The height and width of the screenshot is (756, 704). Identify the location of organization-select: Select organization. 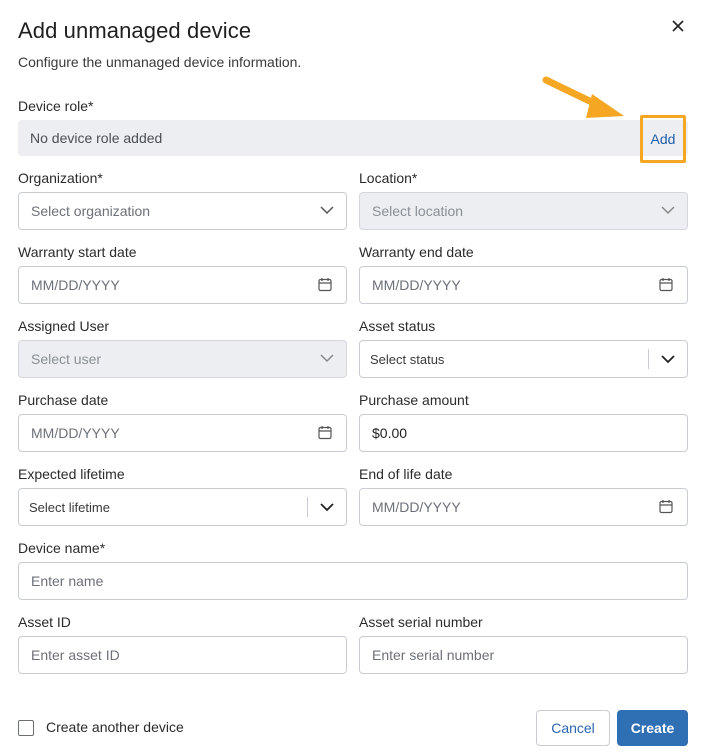
(182, 211).